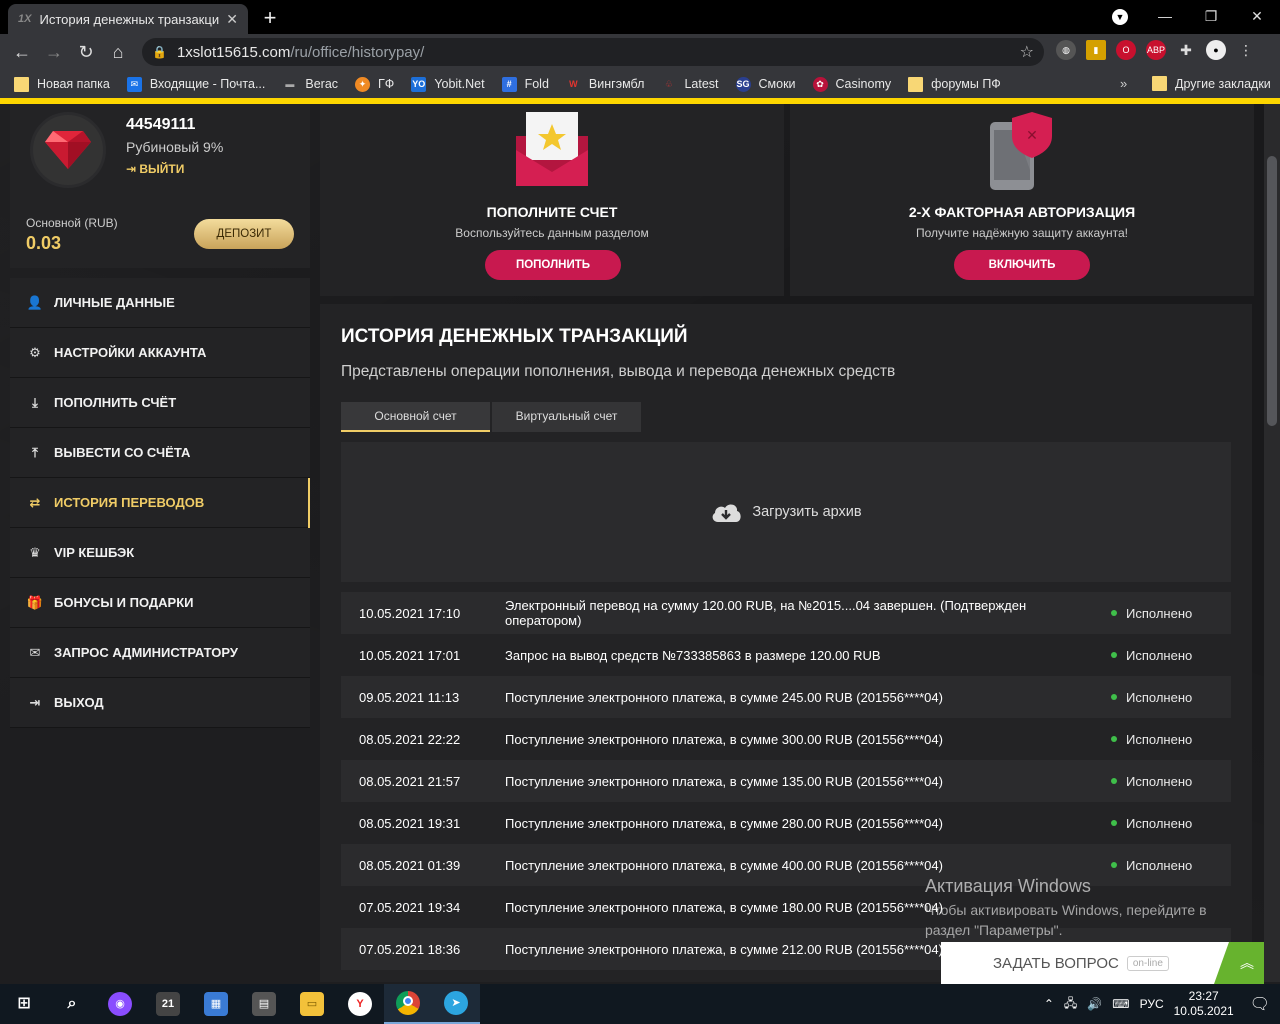 The height and width of the screenshot is (1024, 1280). What do you see at coordinates (1096, 50) in the screenshot?
I see `flag-extension-icon: ▮` at bounding box center [1096, 50].